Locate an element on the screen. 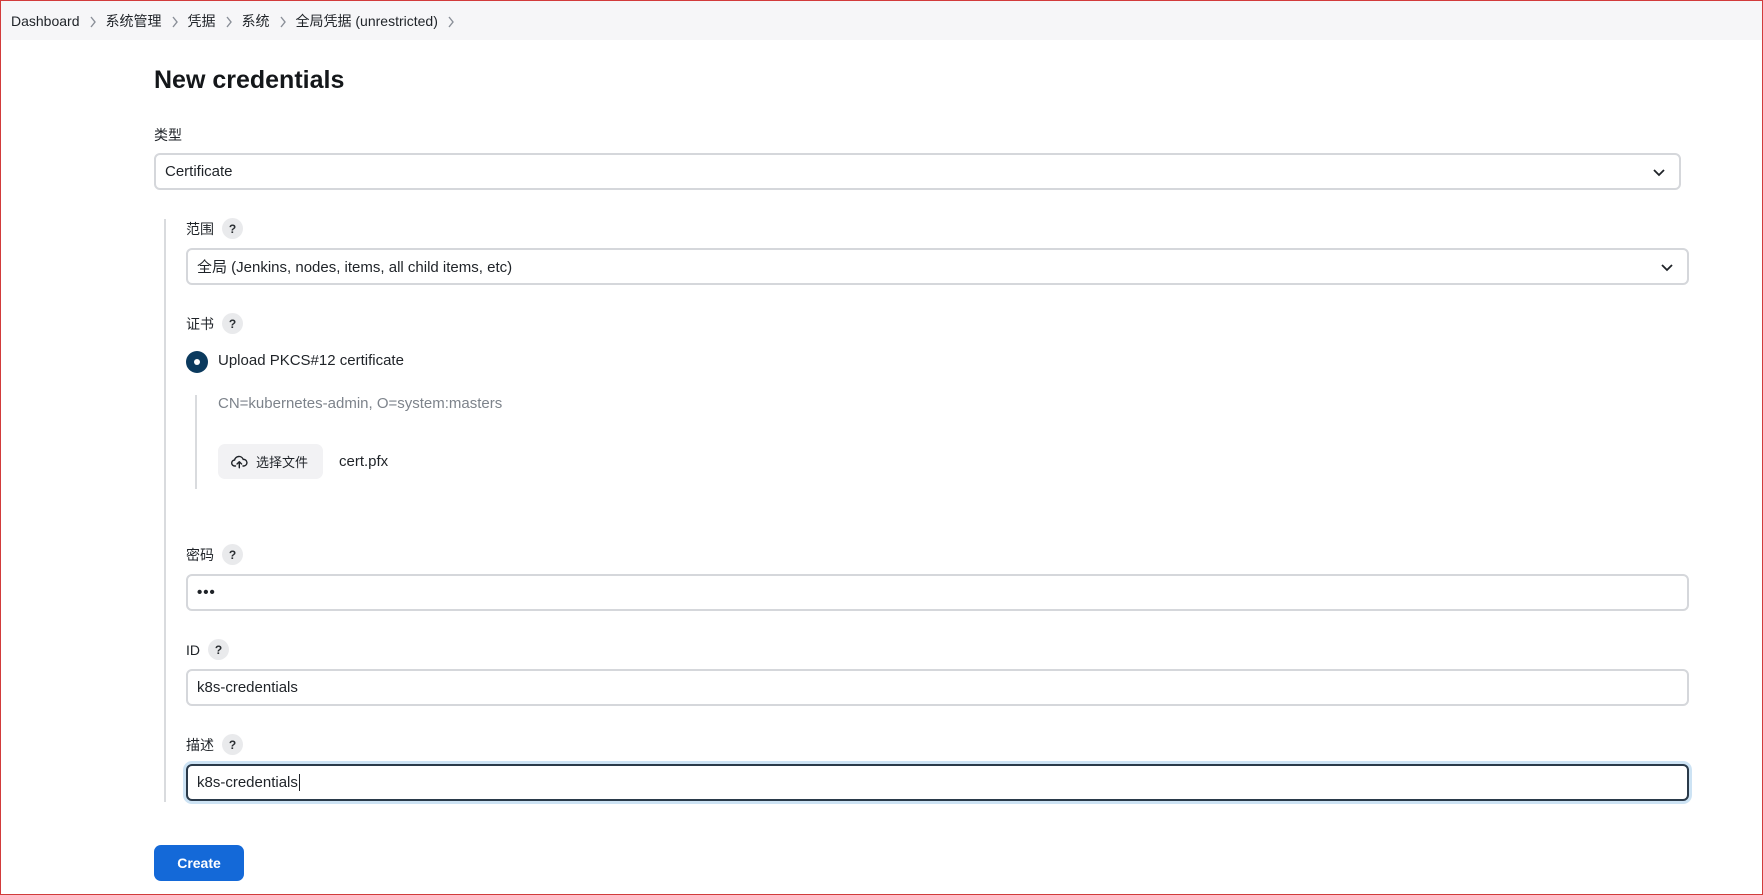 The height and width of the screenshot is (895, 1763). breadcrumb: Dashboard 系统管理 凭据 系统 全局凭据 (unrestricted) is located at coordinates (881, 20).